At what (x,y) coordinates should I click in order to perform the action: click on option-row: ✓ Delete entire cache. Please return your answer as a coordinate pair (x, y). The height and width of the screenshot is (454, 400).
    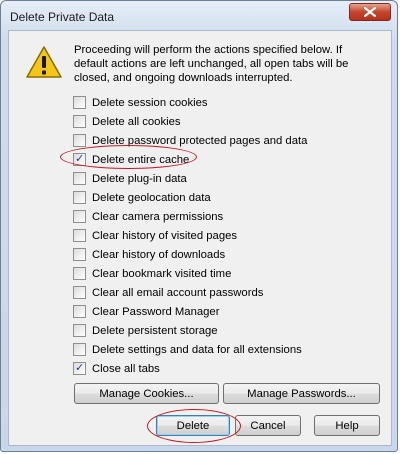
    Looking at the image, I should click on (190, 159).